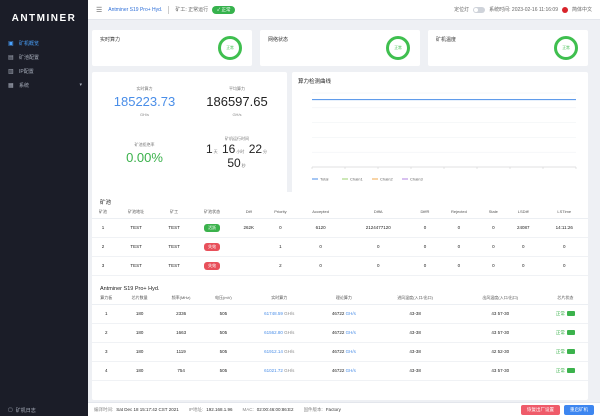 The height and width of the screenshot is (416, 600). Describe the element at coordinates (228, 149) in the screenshot. I see `uptime-hours: 16` at that location.